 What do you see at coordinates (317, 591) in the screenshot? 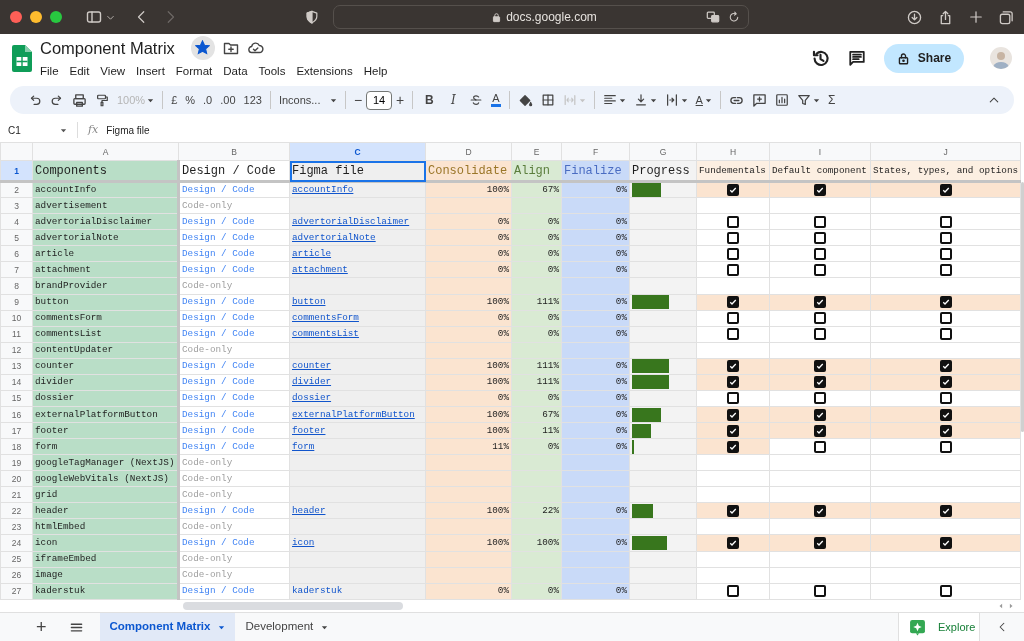
I see `file-link: kaderstuk` at bounding box center [317, 591].